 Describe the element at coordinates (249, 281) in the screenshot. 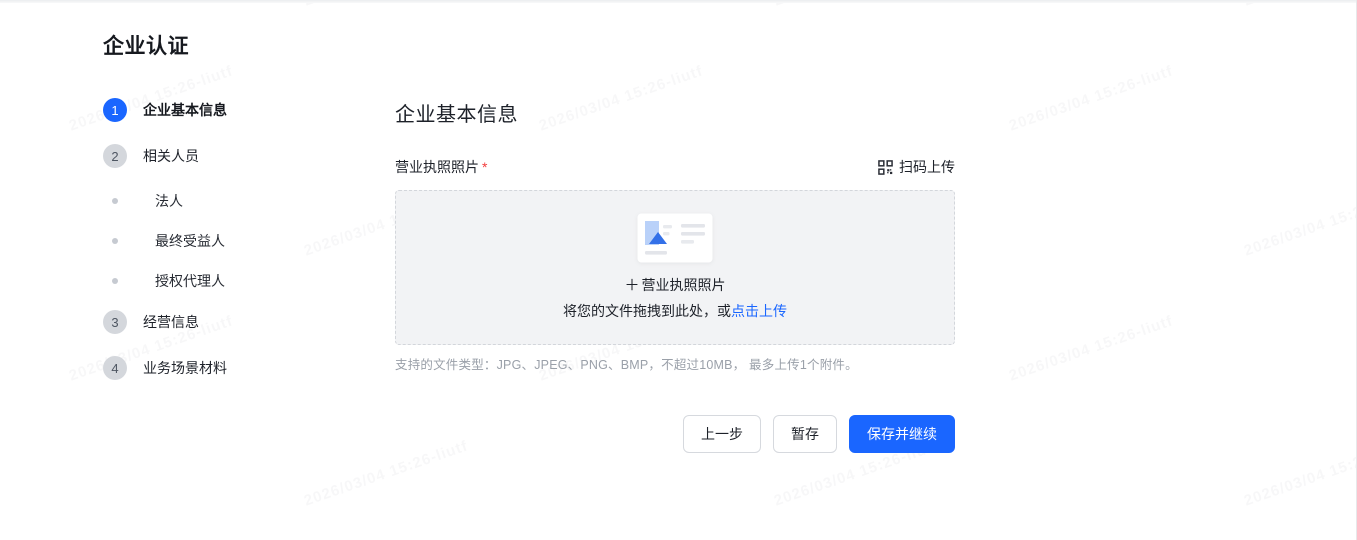

I see `substep-authorized-agent: 授权代理人` at that location.